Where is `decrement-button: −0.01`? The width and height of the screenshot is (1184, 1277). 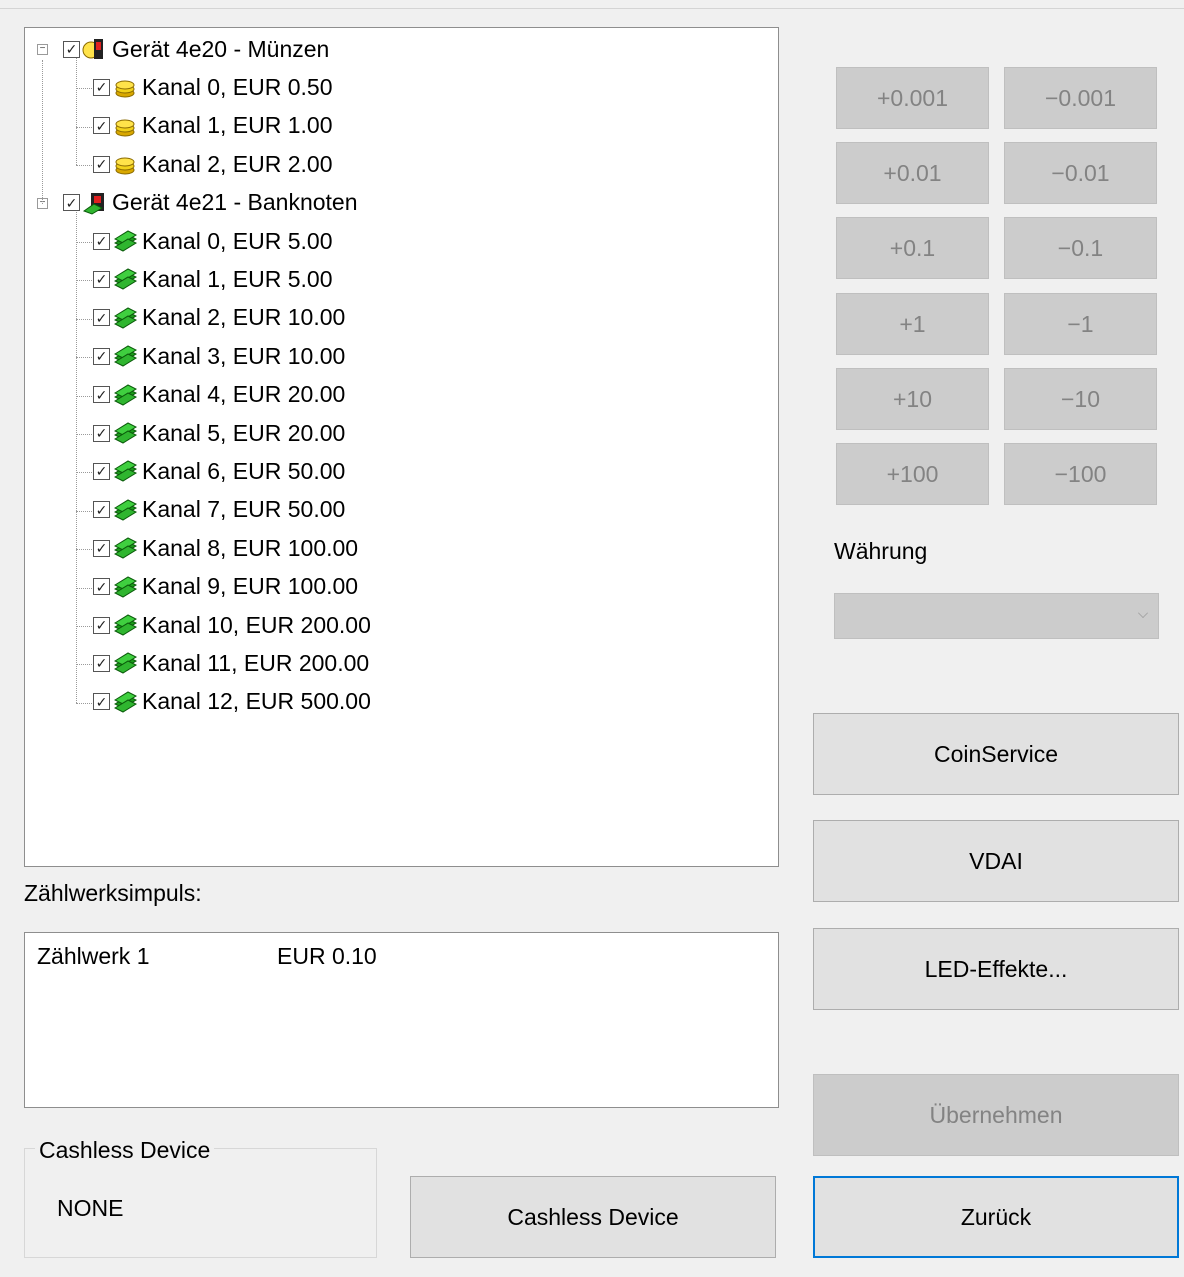 decrement-button: −0.01 is located at coordinates (1080, 173).